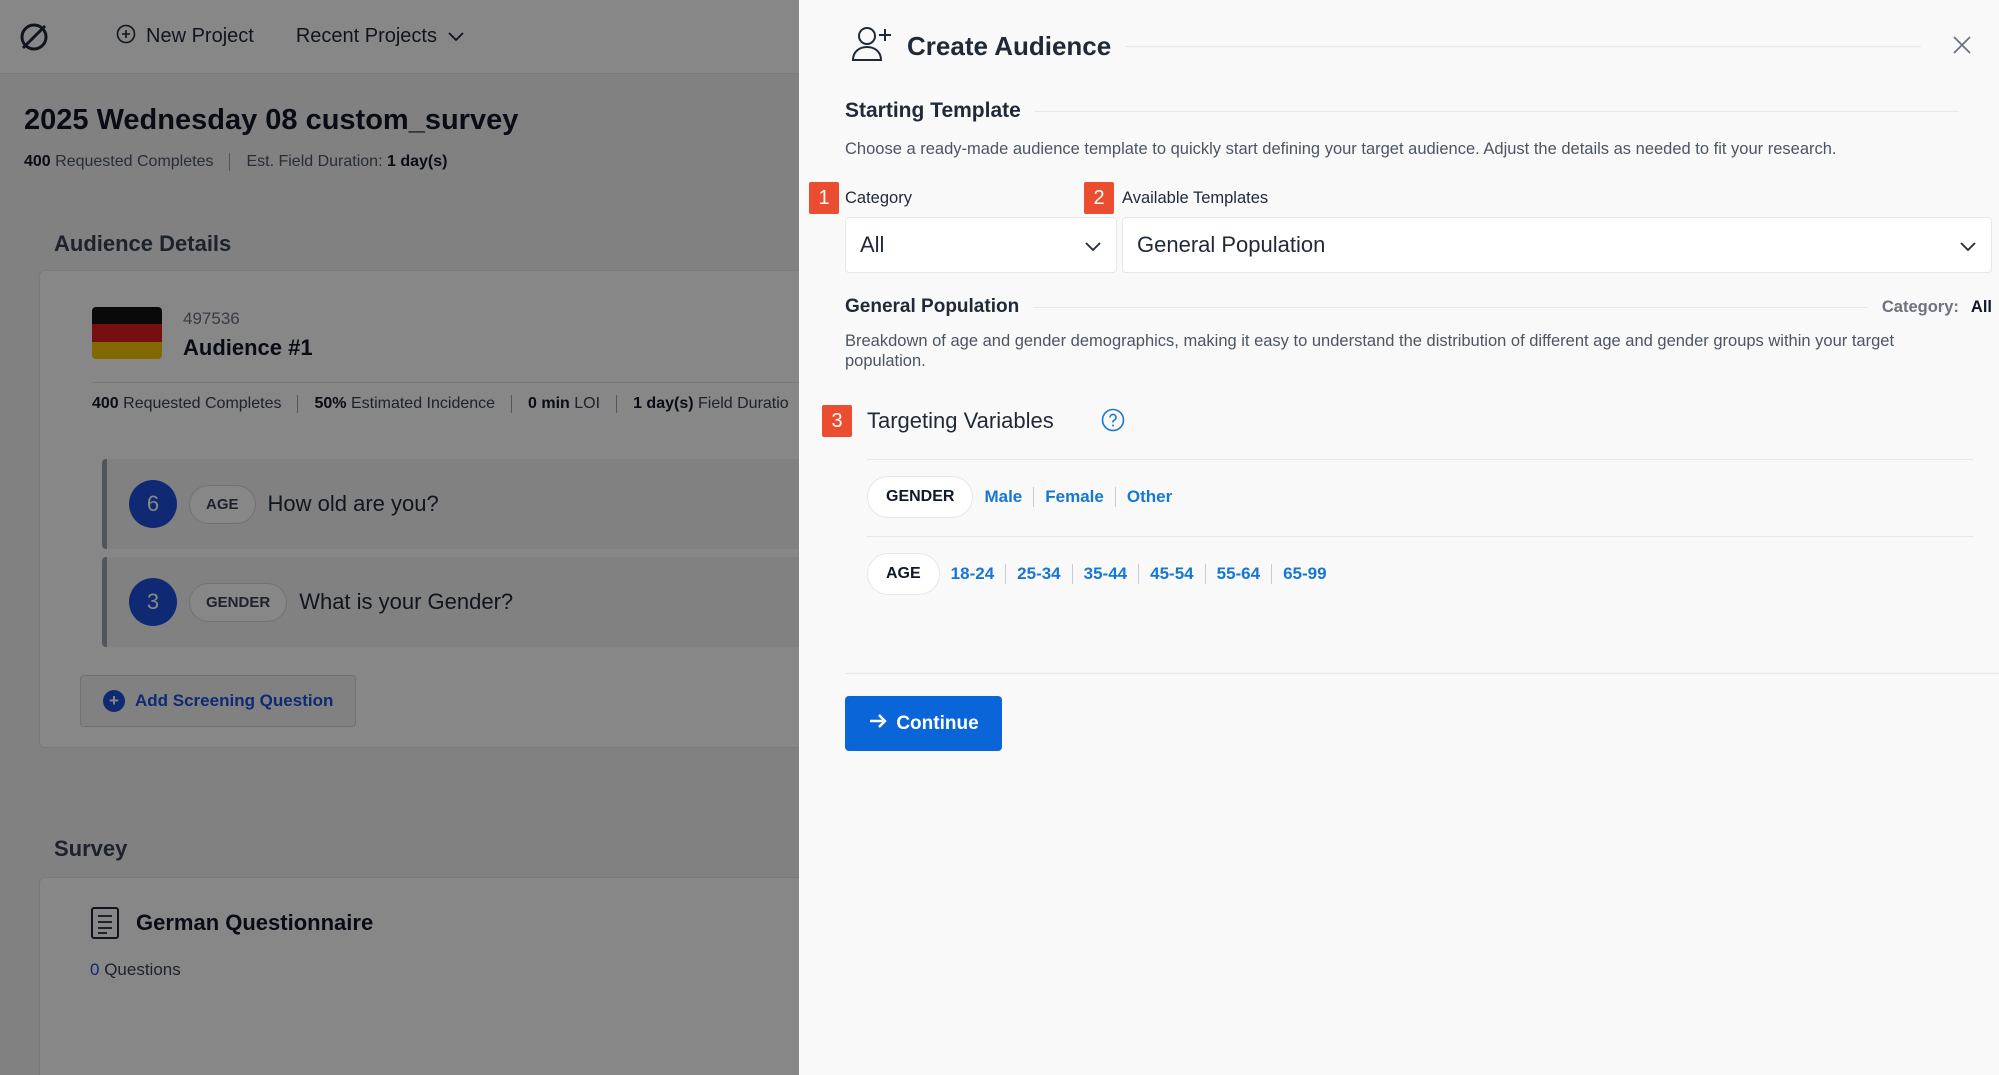 The height and width of the screenshot is (1075, 1999). I want to click on option-other: Other, so click(1148, 497).